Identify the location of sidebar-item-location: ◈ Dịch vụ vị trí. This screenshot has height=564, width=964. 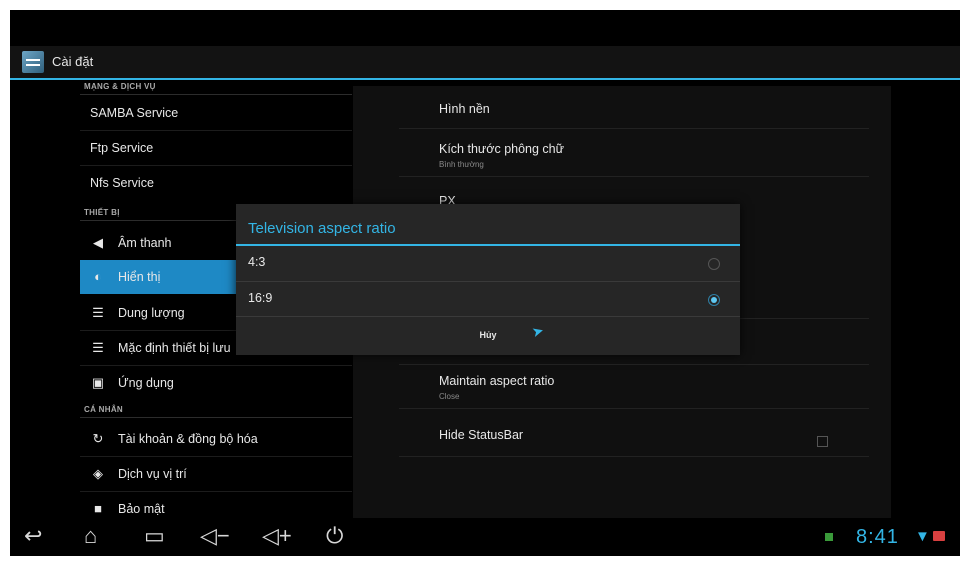
(216, 474).